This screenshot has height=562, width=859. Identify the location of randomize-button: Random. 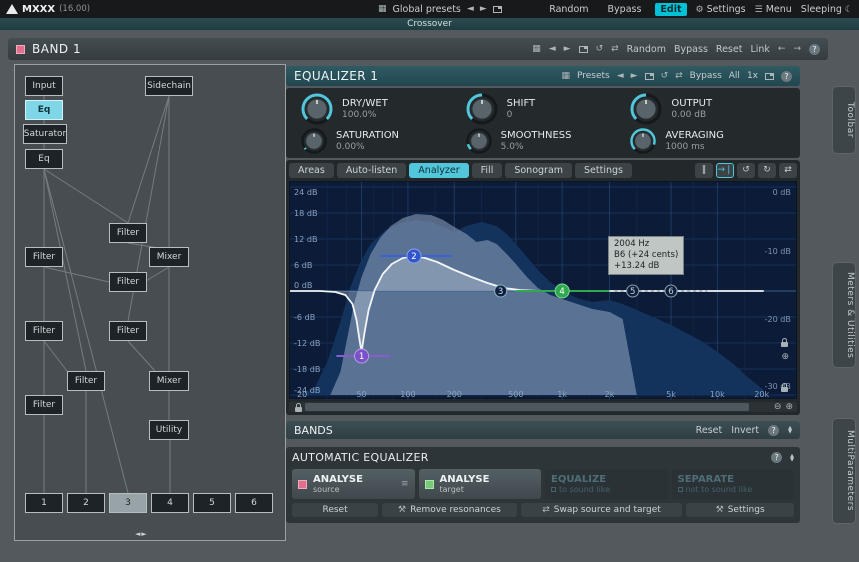
(568, 9).